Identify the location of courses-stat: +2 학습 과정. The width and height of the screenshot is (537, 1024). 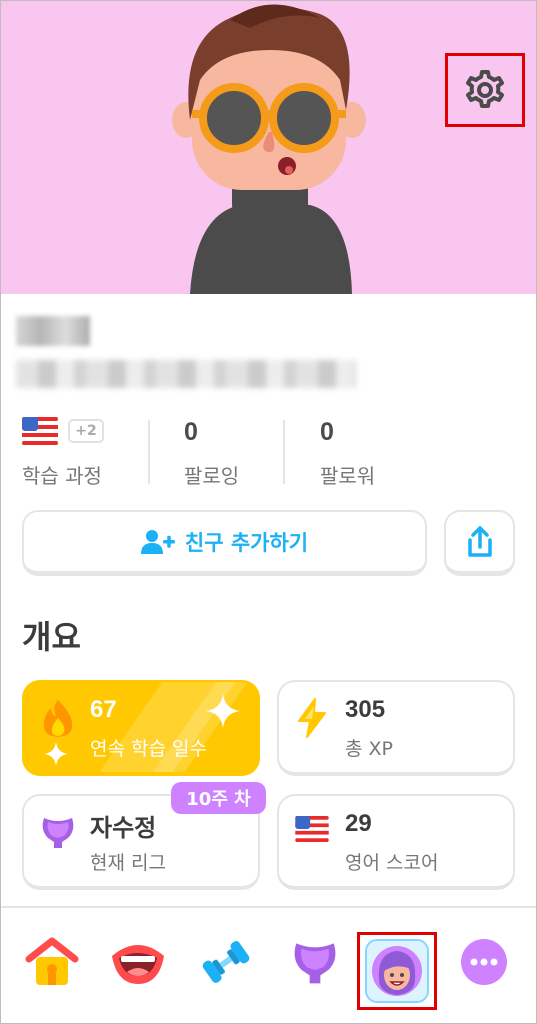
(82, 452).